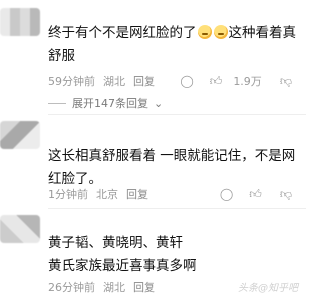  What do you see at coordinates (110, 103) in the screenshot?
I see `expand-replies-label: 展开147条回复` at bounding box center [110, 103].